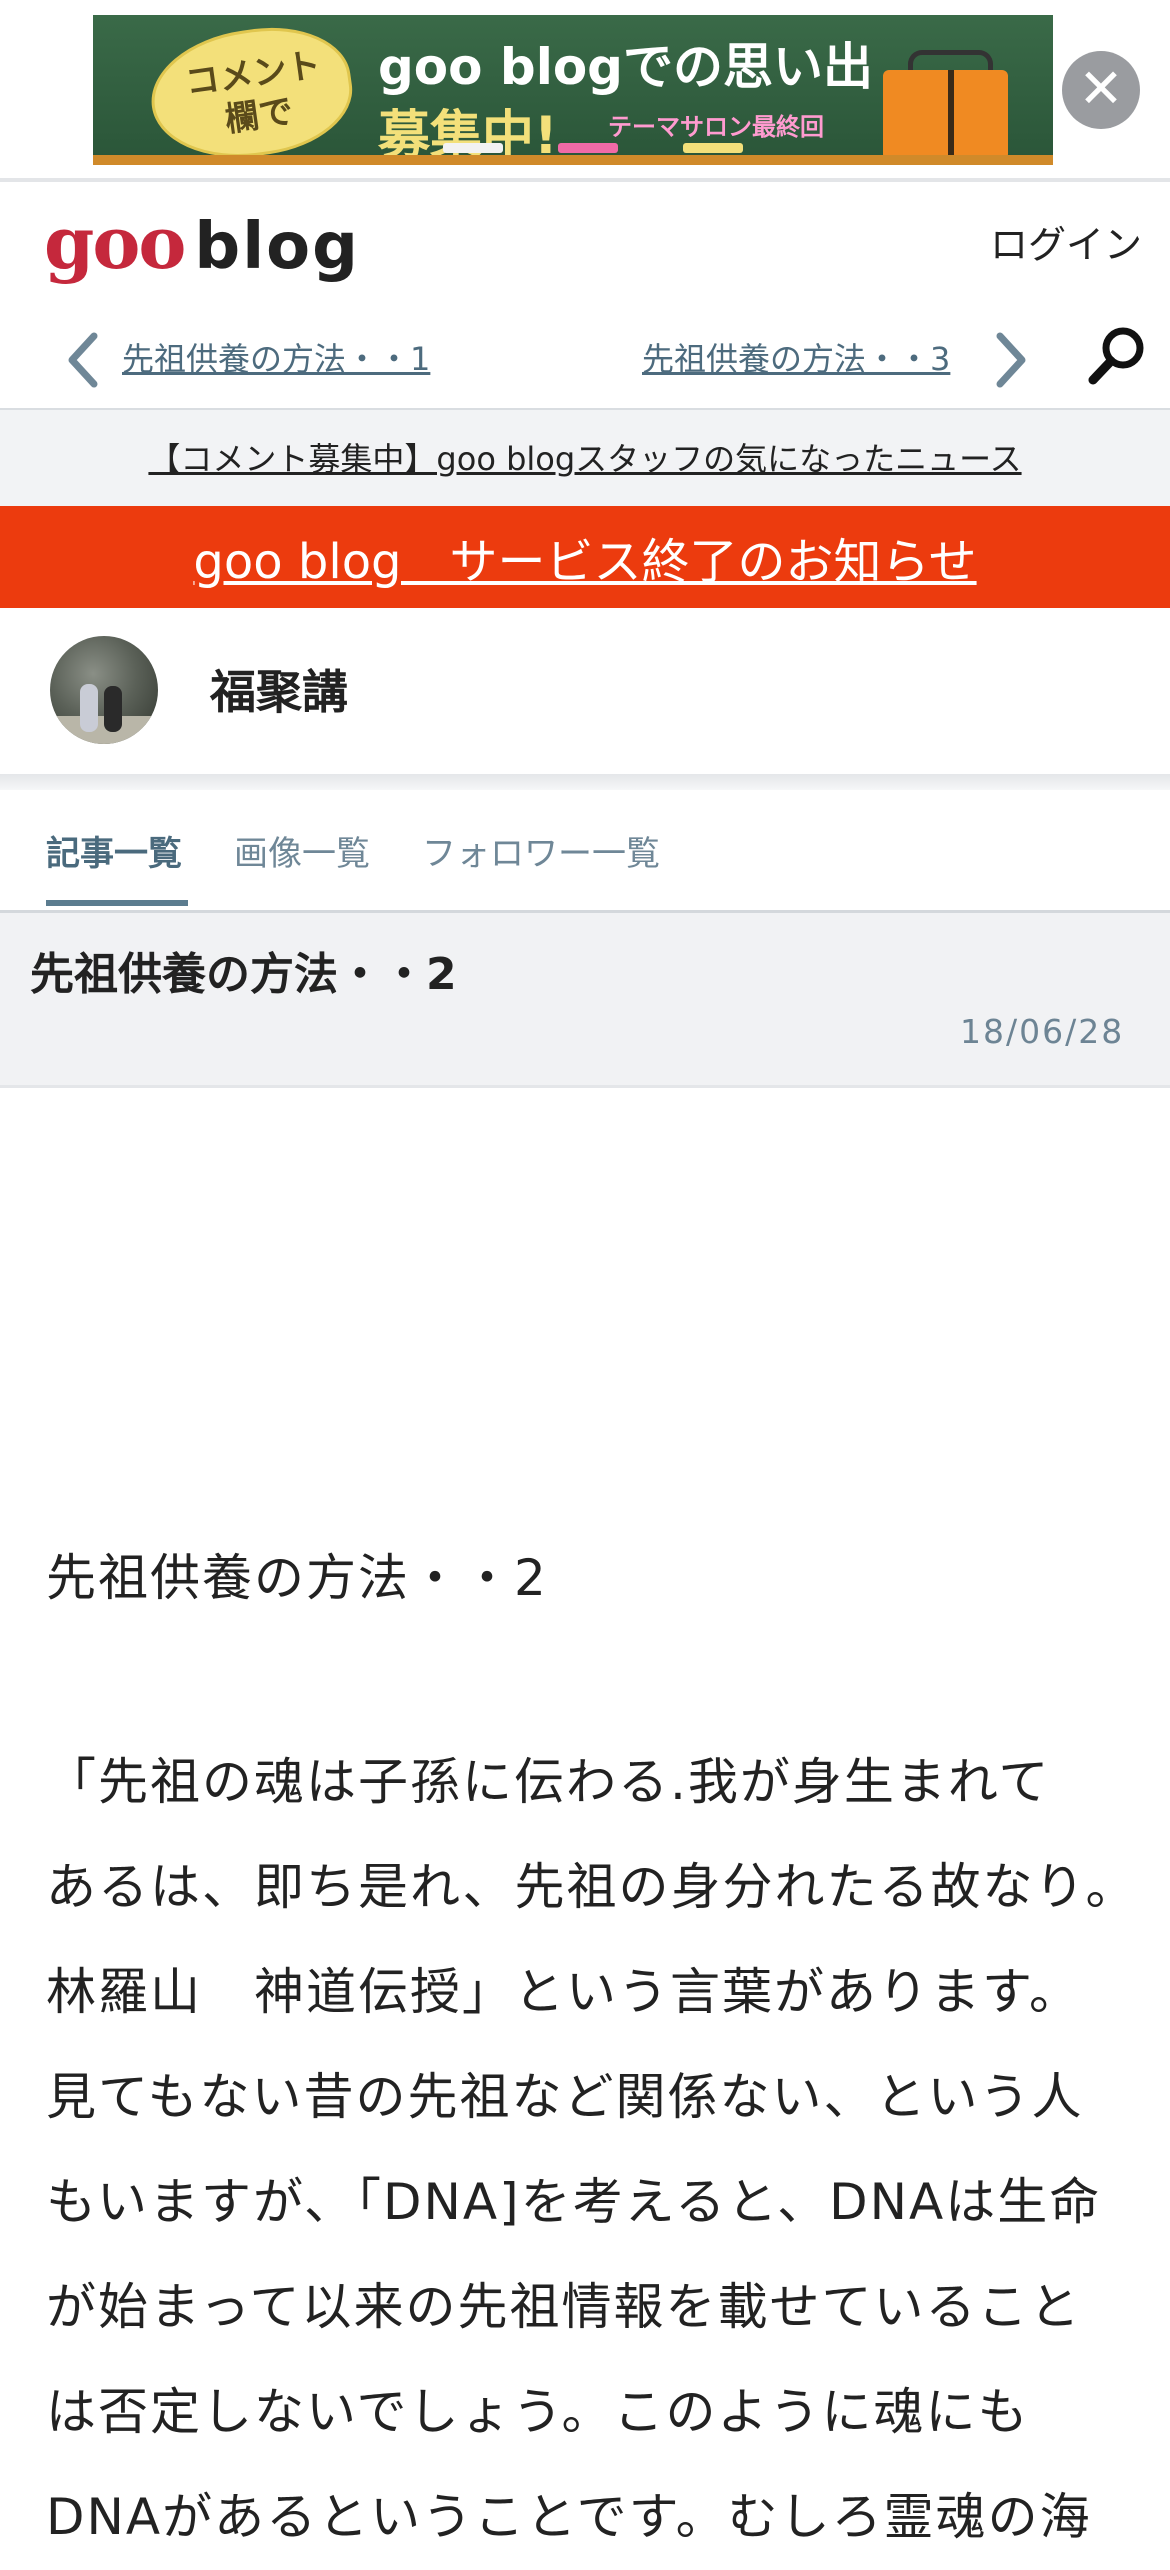  Describe the element at coordinates (114, 850) in the screenshot. I see `tab-articles: 記事一覧` at that location.